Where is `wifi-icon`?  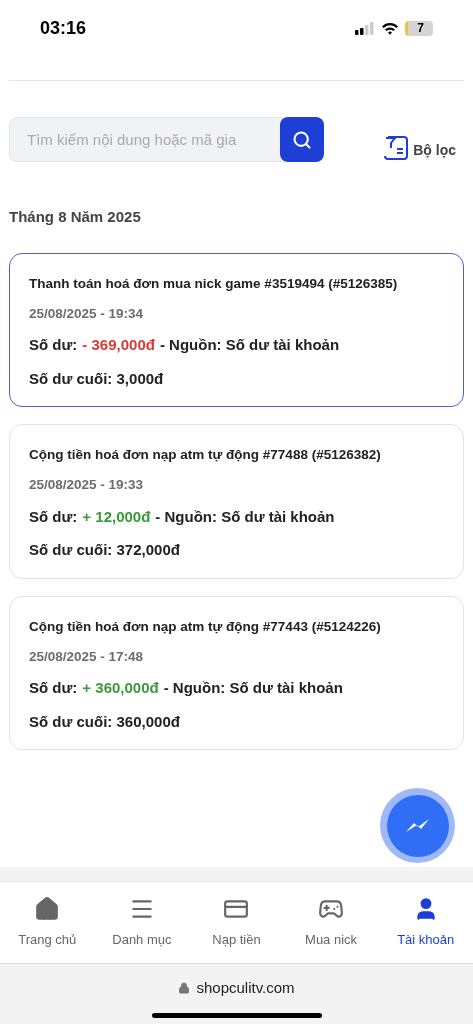 wifi-icon is located at coordinates (390, 28).